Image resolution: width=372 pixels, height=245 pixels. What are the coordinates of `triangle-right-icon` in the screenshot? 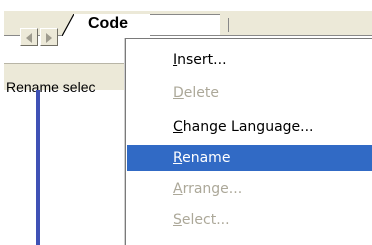 It's located at (49, 38).